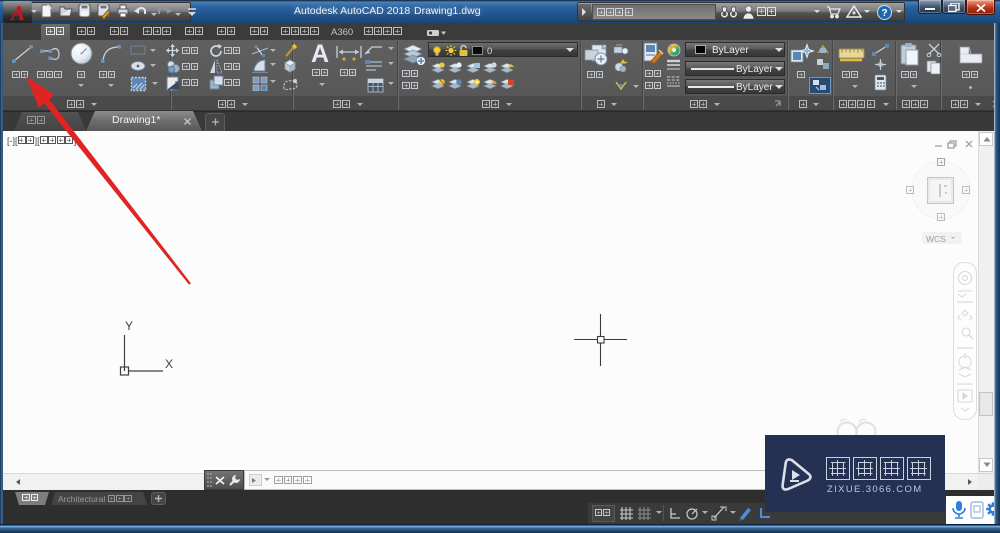 This screenshot has height=533, width=1000. What do you see at coordinates (129, 326) in the screenshot?
I see `svg-text: Y` at bounding box center [129, 326].